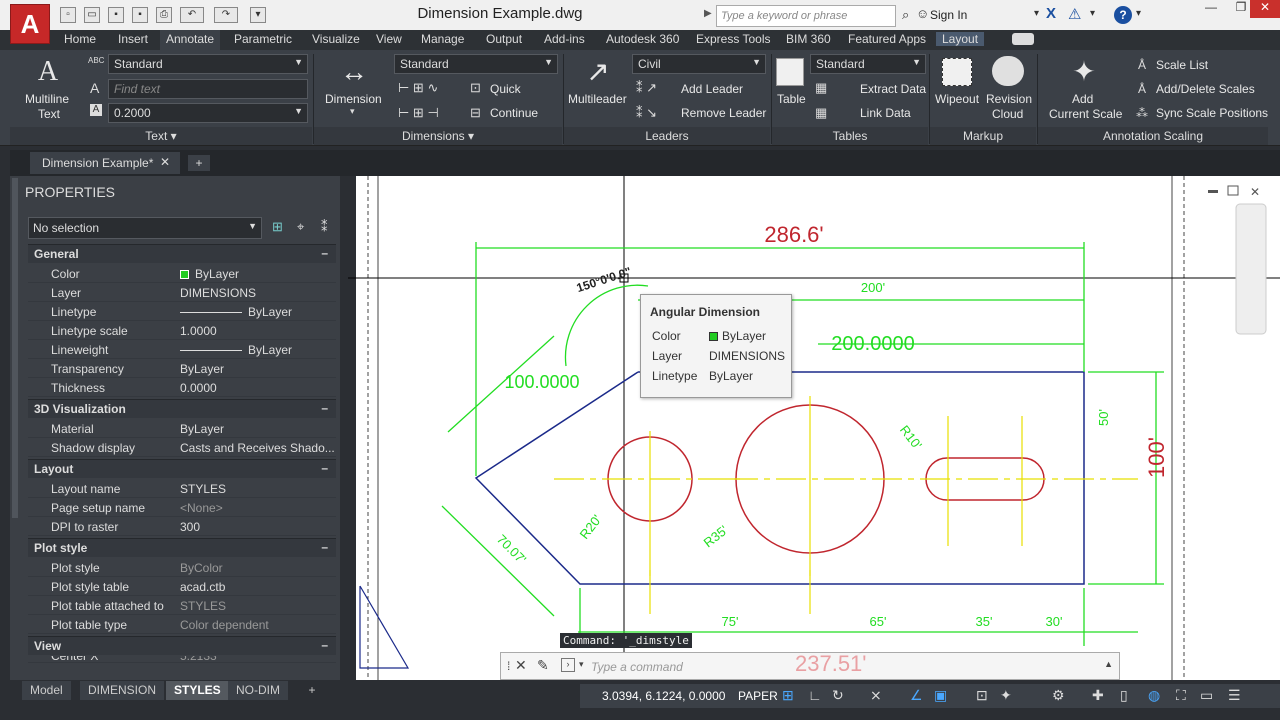 The height and width of the screenshot is (720, 1280). What do you see at coordinates (1153, 136) in the screenshot?
I see `annotation-scaling-panel-title: Annotation Scaling` at bounding box center [1153, 136].